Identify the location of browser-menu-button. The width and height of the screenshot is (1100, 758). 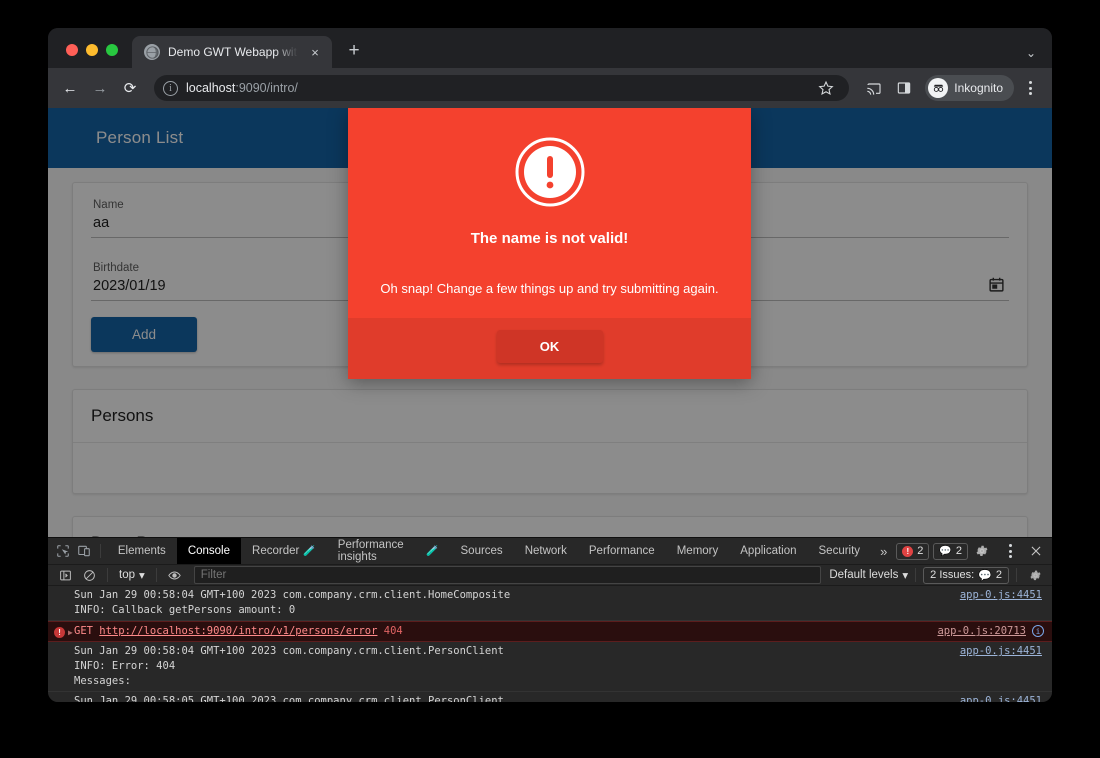
(1030, 88).